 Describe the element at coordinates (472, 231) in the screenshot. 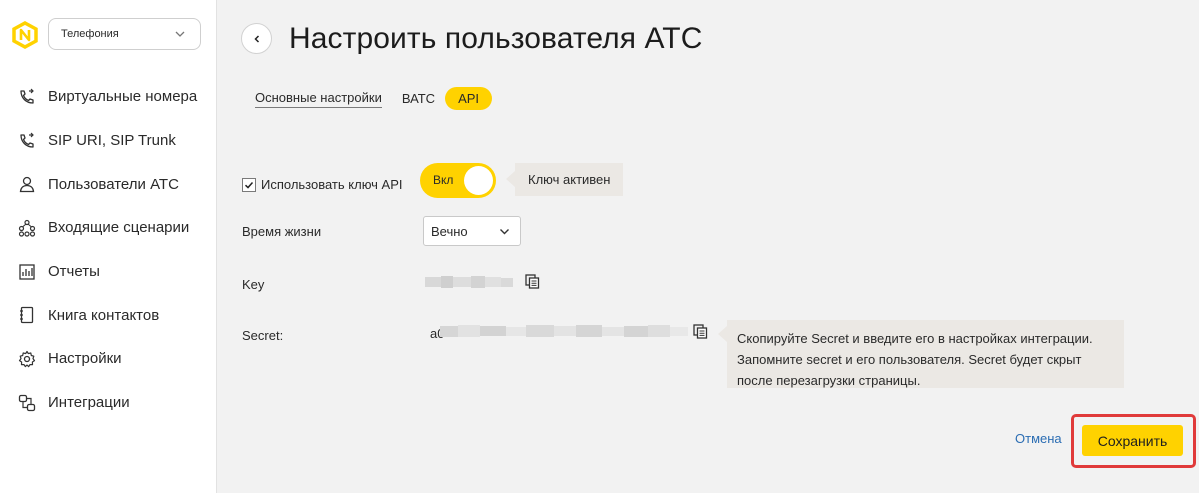

I see `lifetime-select: Вечно` at that location.